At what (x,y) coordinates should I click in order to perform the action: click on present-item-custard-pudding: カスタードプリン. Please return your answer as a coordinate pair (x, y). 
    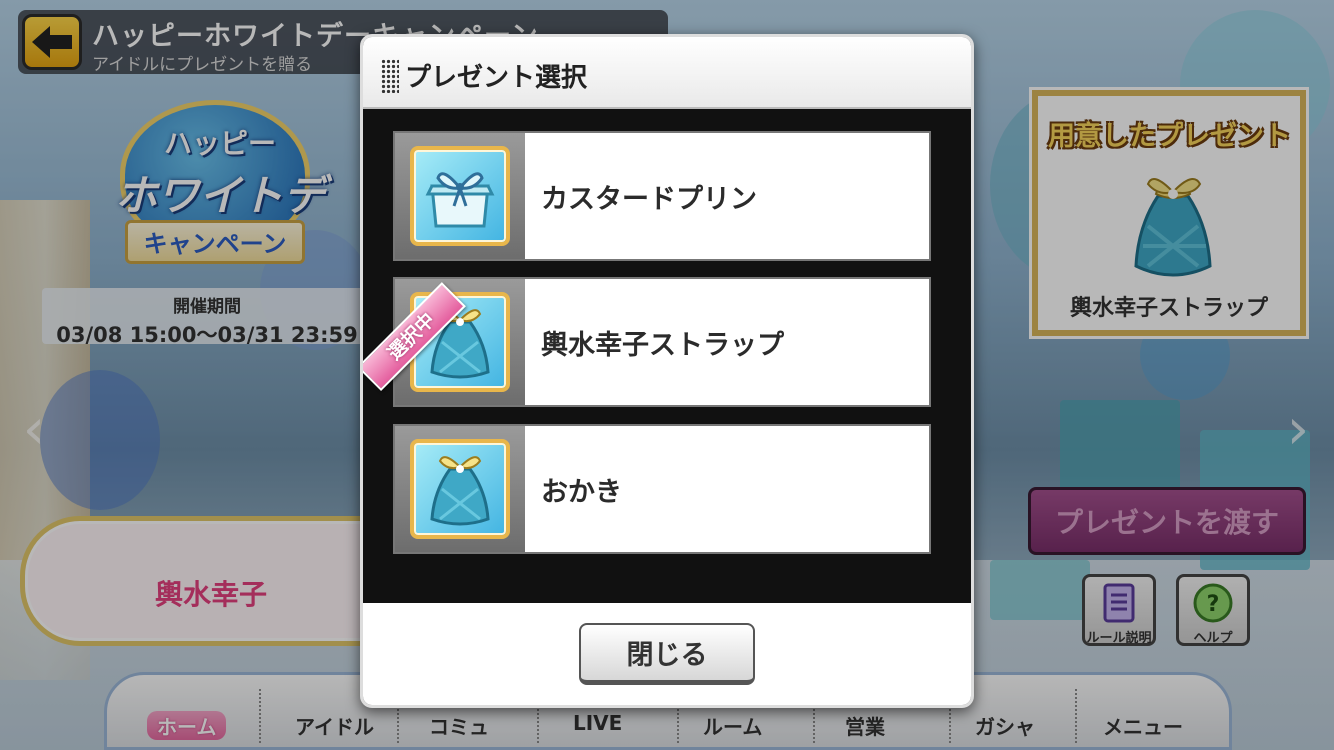
    Looking at the image, I should click on (662, 196).